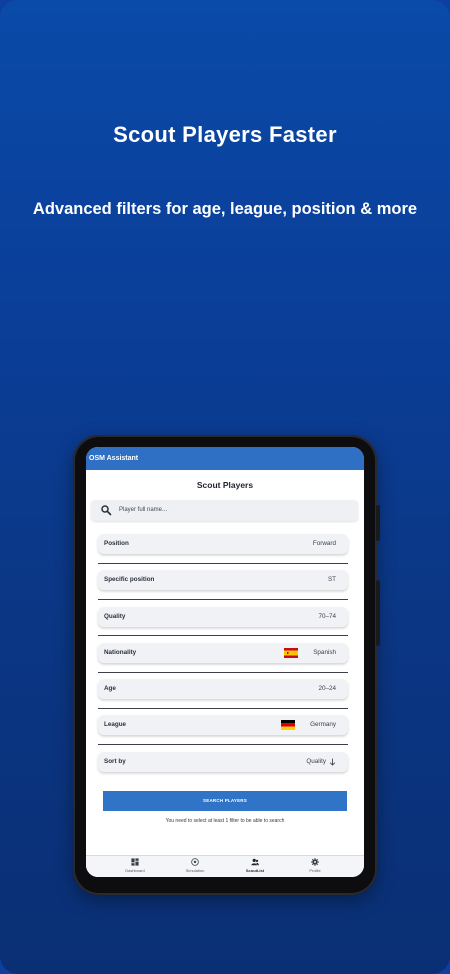  What do you see at coordinates (223, 544) in the screenshot?
I see `filter-position: Position Forward` at bounding box center [223, 544].